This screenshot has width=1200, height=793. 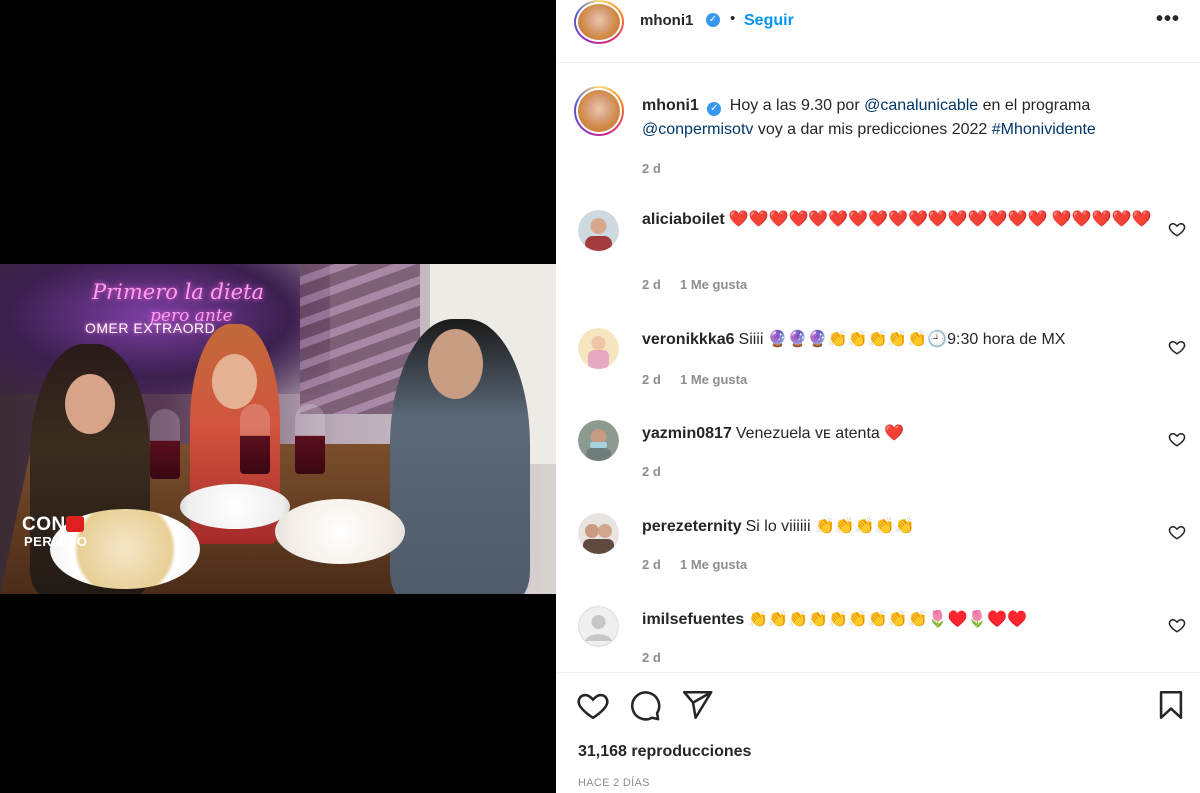 I want to click on author-avatar, so click(x=599, y=22).